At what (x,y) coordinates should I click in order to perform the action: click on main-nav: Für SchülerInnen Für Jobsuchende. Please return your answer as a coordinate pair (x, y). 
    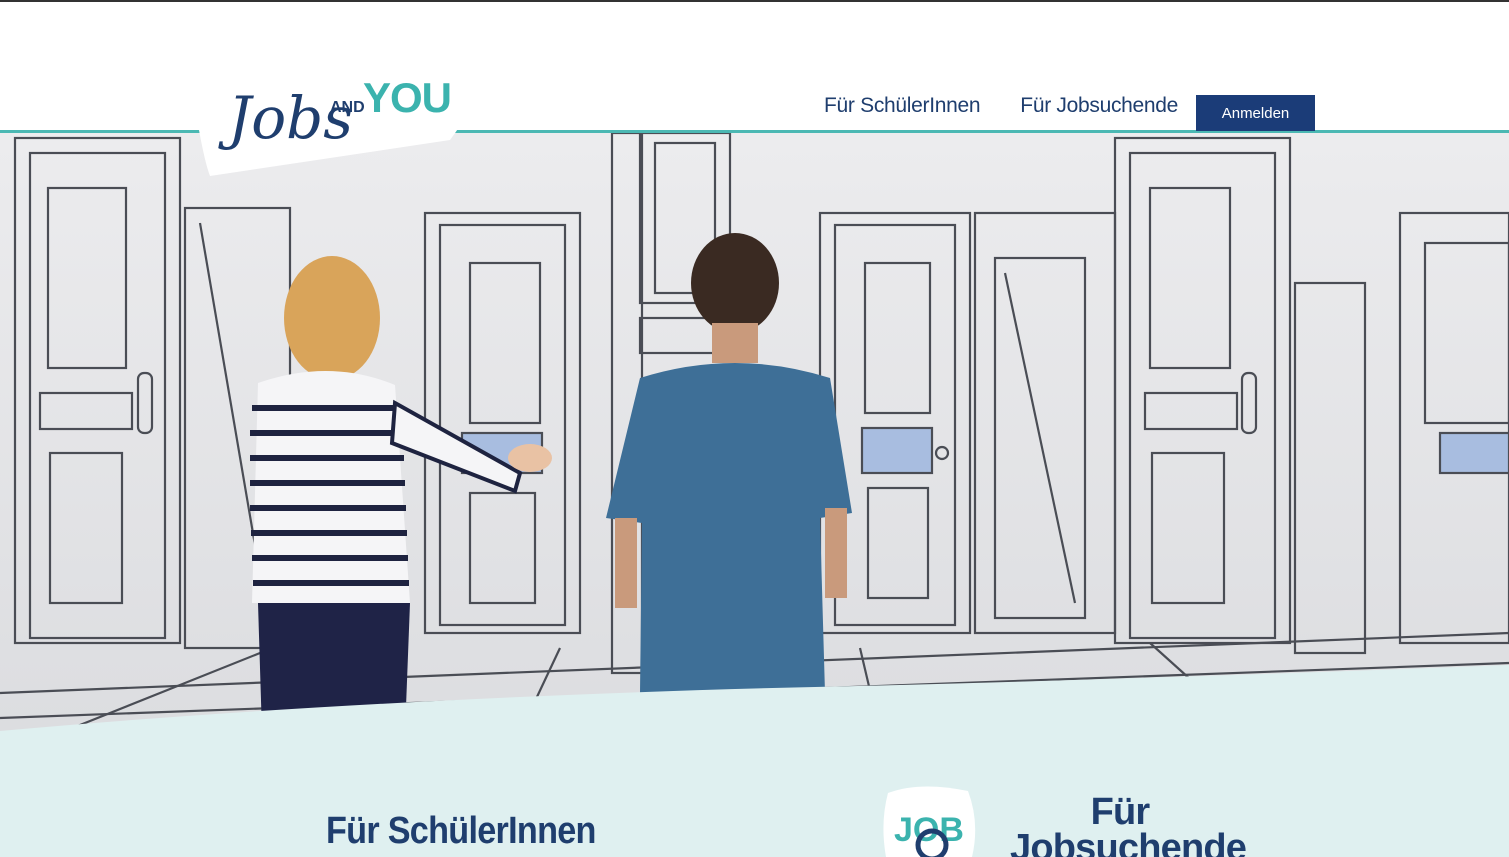
    Looking at the image, I should click on (1001, 106).